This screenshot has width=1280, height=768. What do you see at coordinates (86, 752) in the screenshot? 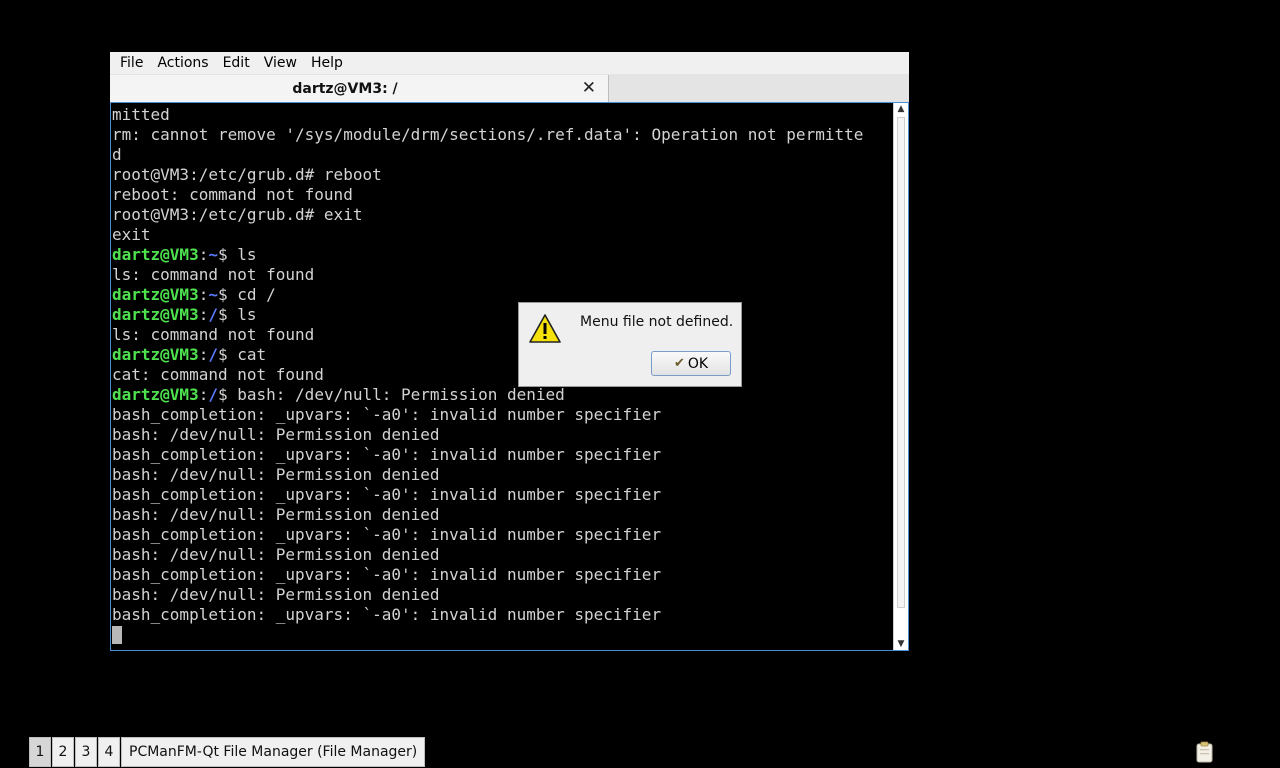
I see `desktop-3-button: 3` at bounding box center [86, 752].